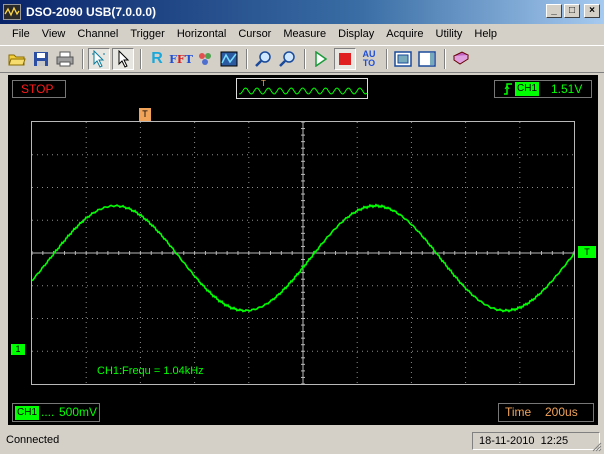 The height and width of the screenshot is (454, 604). I want to click on stop-button, so click(345, 59).